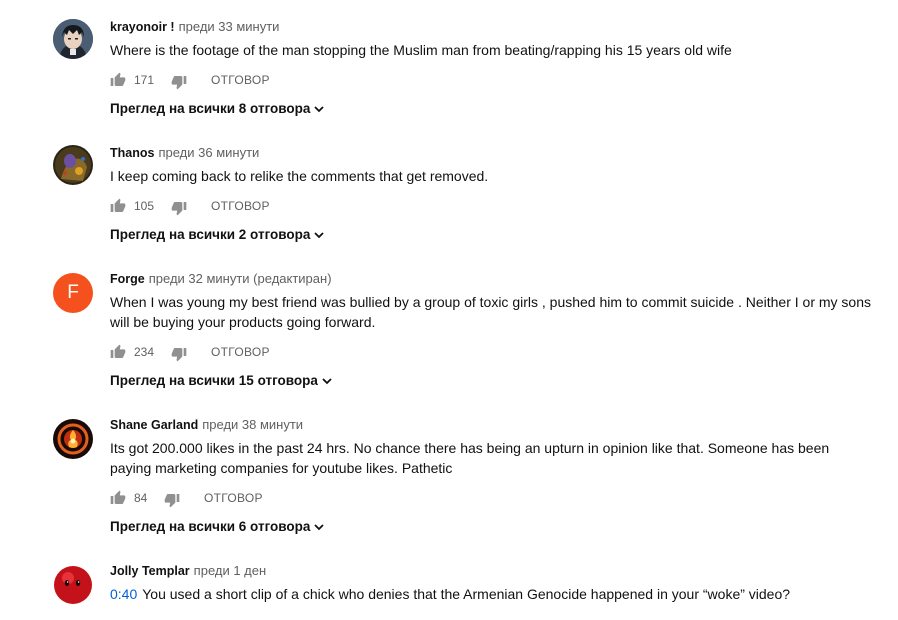  What do you see at coordinates (210, 234) in the screenshot?
I see `view-replies-label: Преглед на всички 2 отговора` at bounding box center [210, 234].